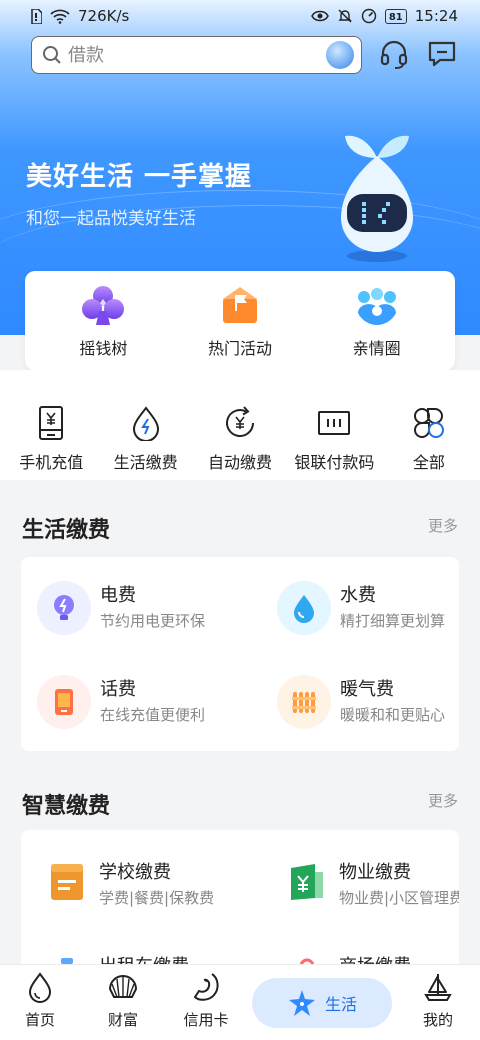 Image resolution: width=480 pixels, height=1040 pixels. I want to click on pay-item-school: 学校缴费 学费|餐费|保教费, so click(148, 889).